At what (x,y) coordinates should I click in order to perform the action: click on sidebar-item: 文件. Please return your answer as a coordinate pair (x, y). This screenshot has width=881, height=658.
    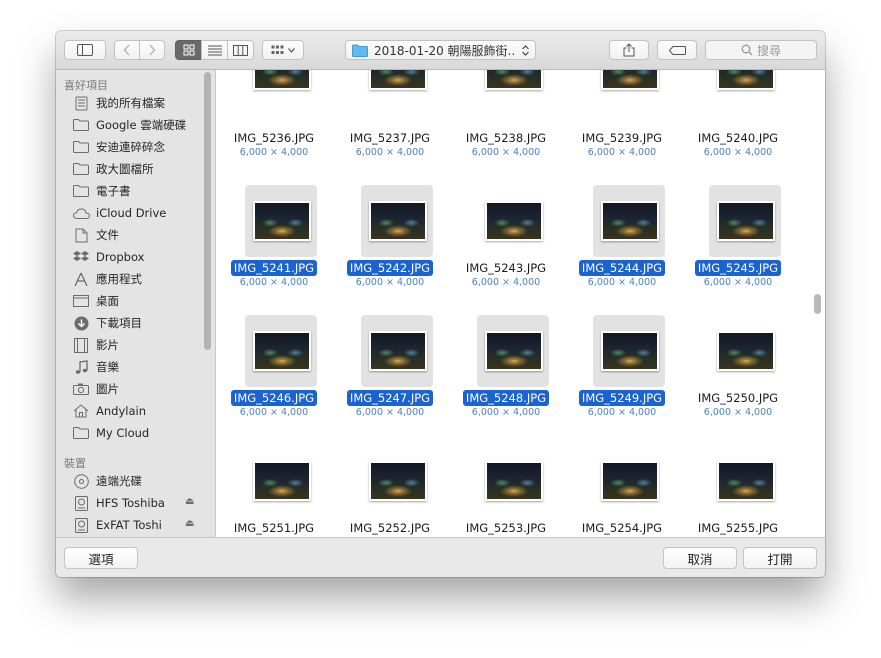
    Looking at the image, I should click on (95, 235).